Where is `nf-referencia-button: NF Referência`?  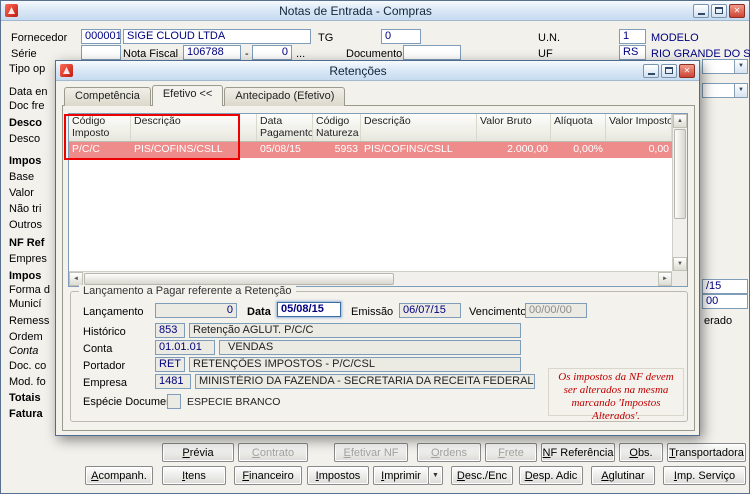
nf-referencia-button: NF Referência is located at coordinates (578, 452).